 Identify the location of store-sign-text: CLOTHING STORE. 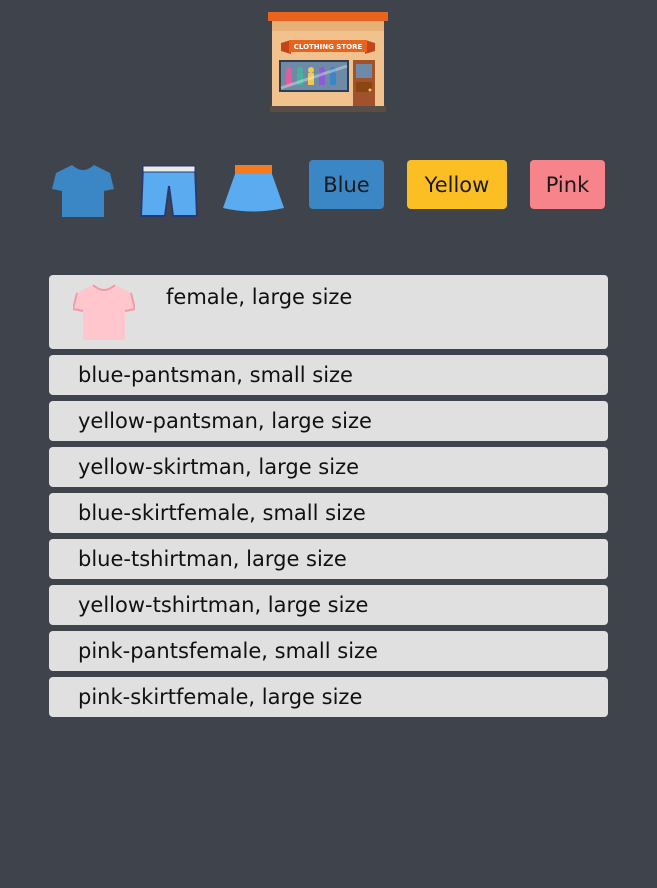
(328, 47).